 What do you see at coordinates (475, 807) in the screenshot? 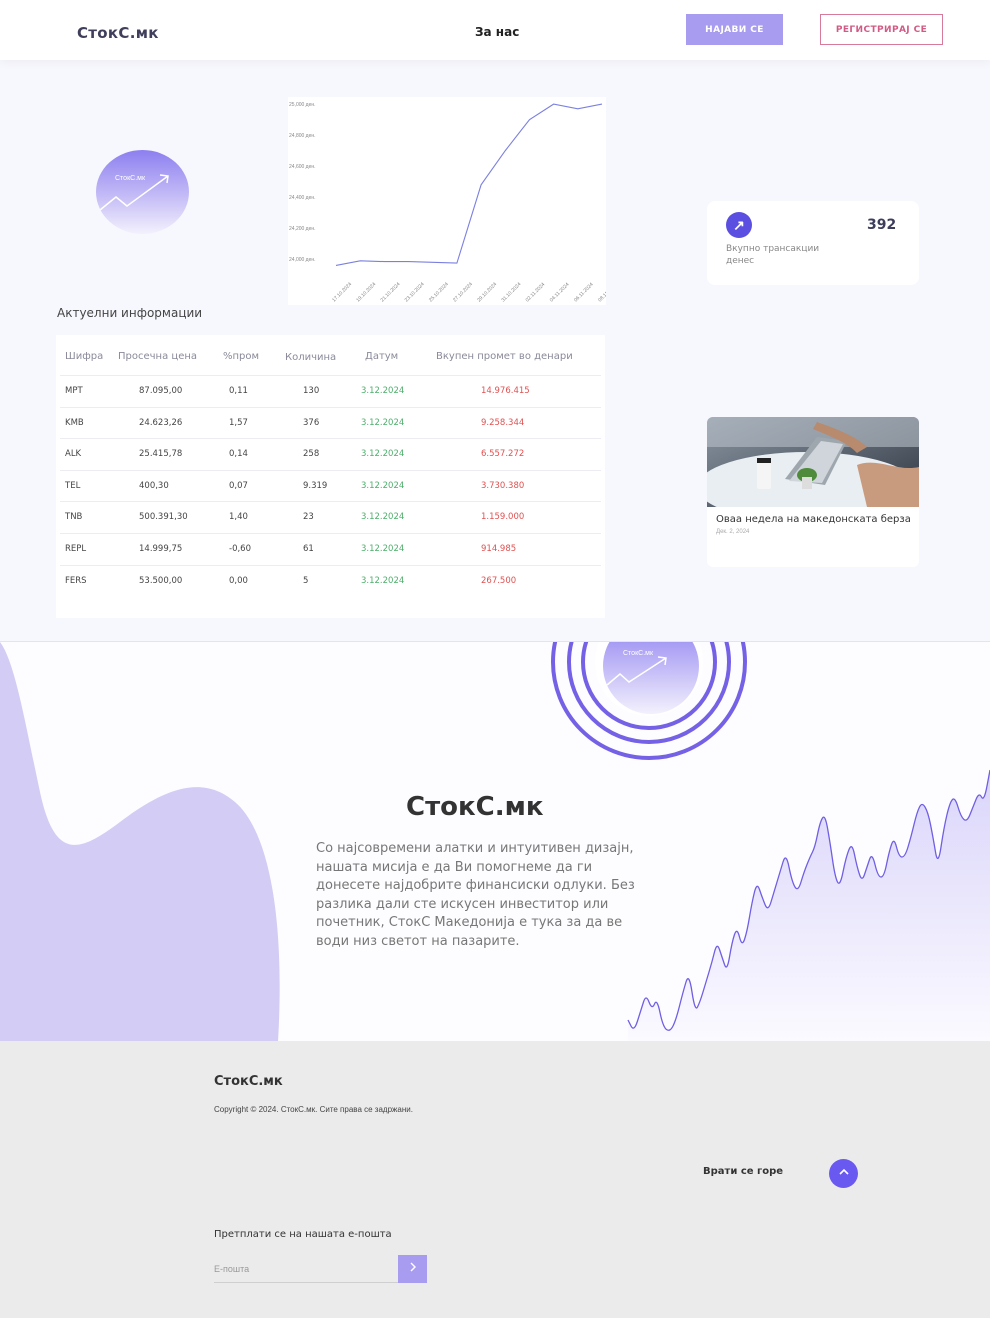
I see `about-title: СтокС.мк` at bounding box center [475, 807].